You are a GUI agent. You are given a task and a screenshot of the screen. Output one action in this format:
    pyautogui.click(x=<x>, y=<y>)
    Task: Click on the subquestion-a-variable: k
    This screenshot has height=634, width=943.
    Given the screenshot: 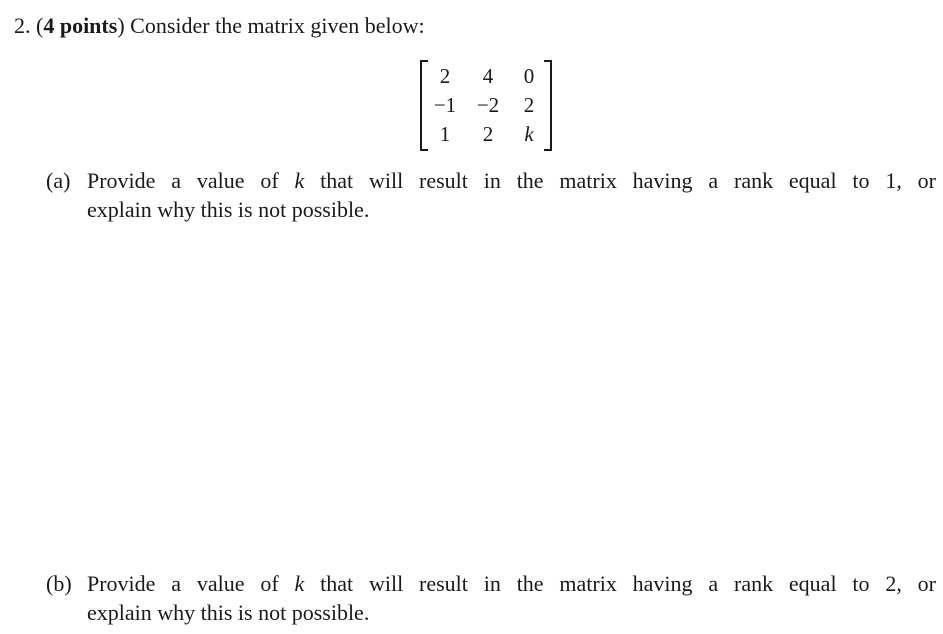 What is the action you would take?
    pyautogui.click(x=299, y=180)
    